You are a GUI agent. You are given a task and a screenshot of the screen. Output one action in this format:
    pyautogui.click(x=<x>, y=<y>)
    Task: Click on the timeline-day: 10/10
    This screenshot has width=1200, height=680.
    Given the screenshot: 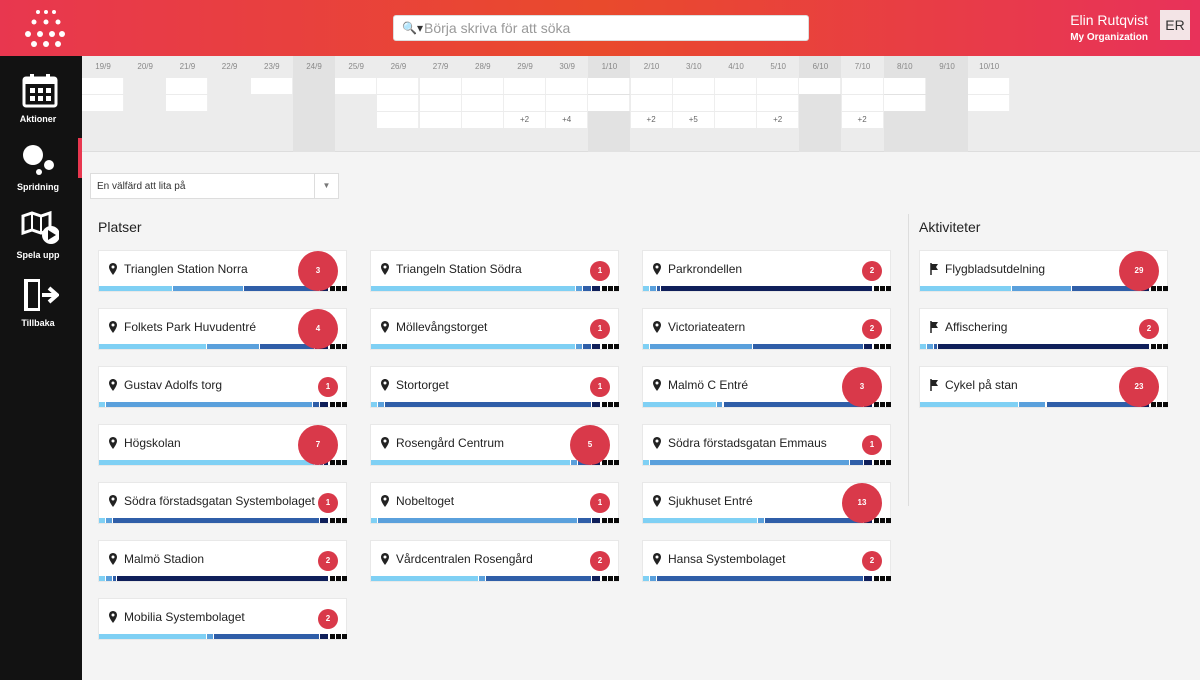 What is the action you would take?
    pyautogui.click(x=989, y=104)
    